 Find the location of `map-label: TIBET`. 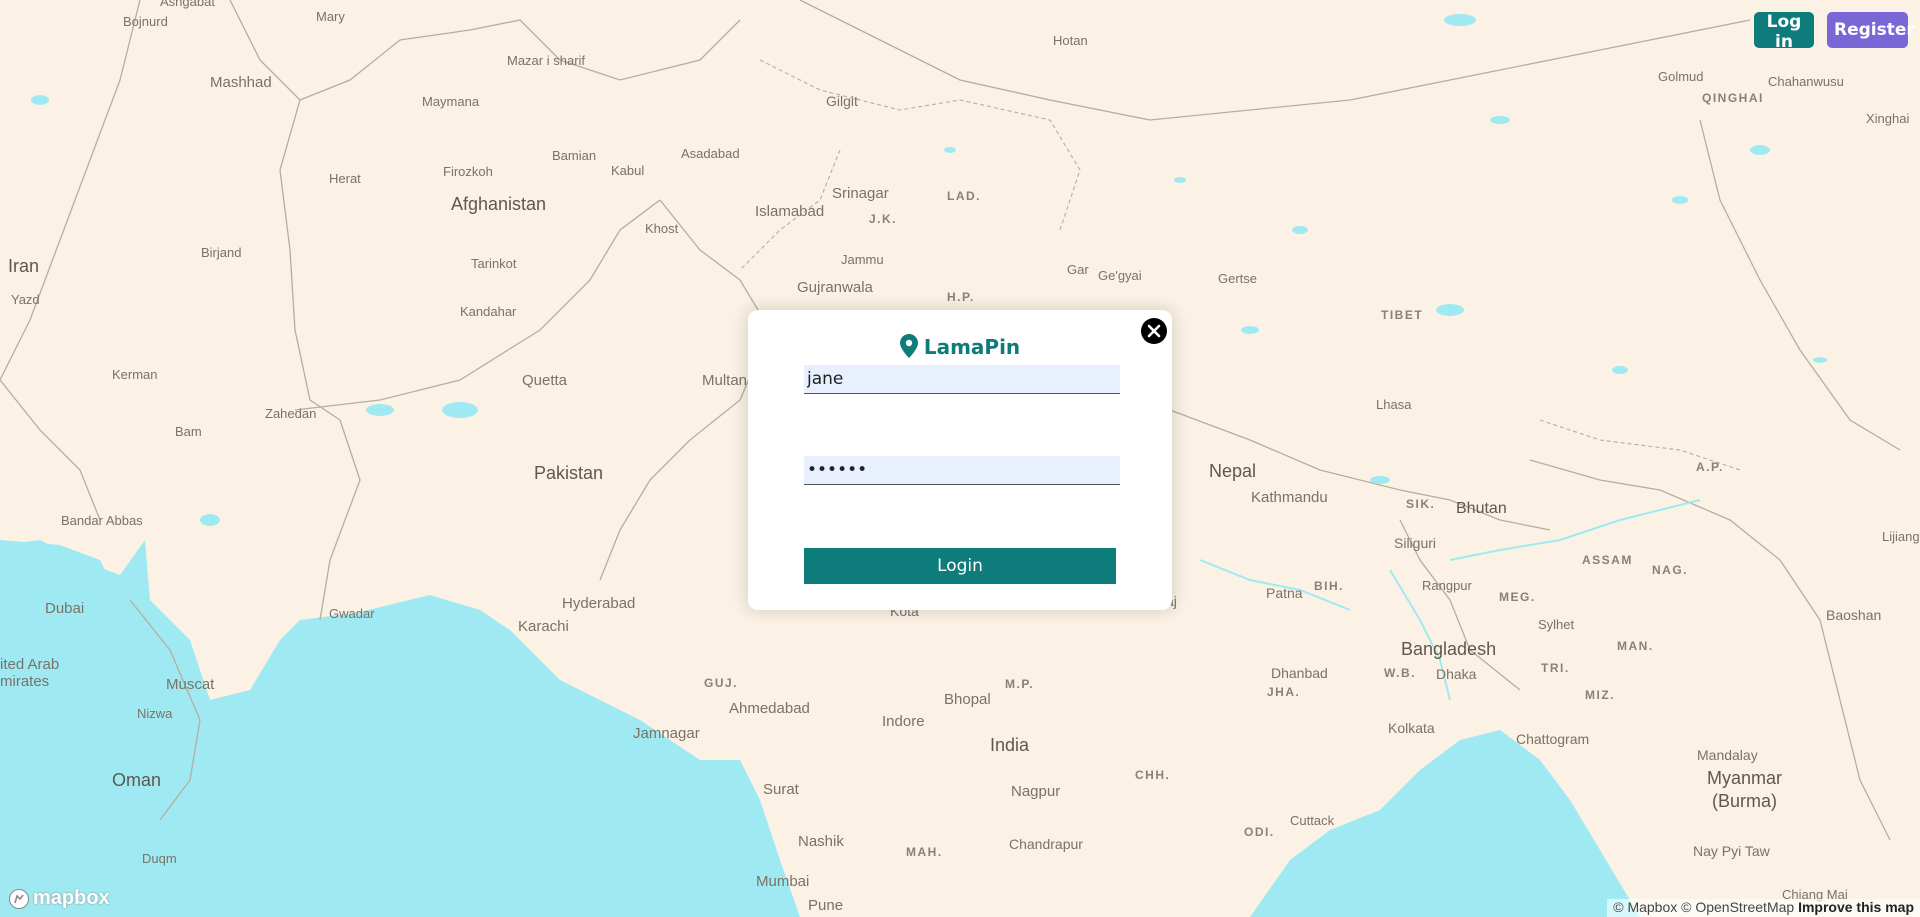

map-label: TIBET is located at coordinates (1402, 315).